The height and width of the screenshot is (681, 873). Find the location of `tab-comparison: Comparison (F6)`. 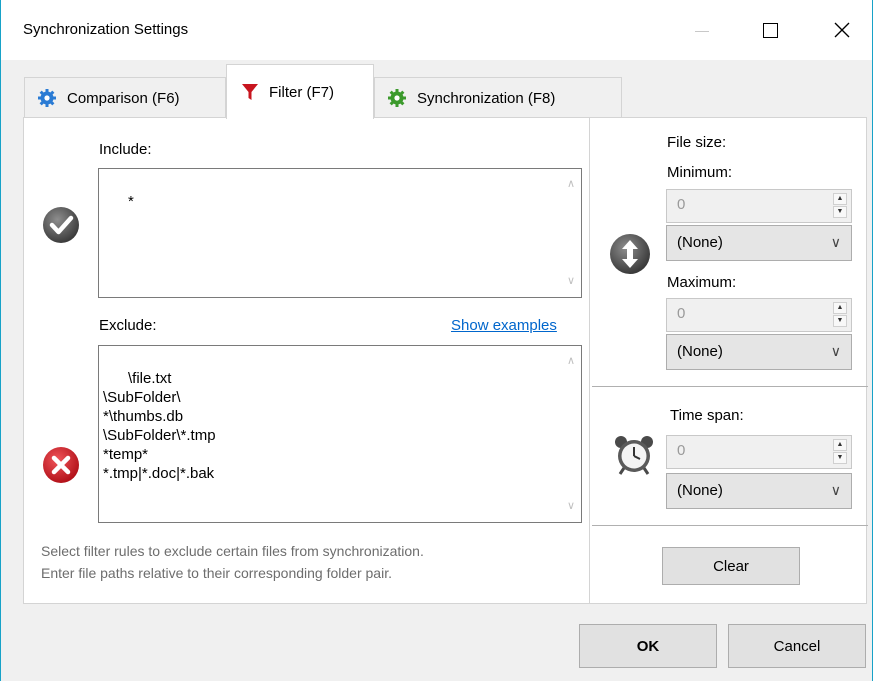

tab-comparison: Comparison (F6) is located at coordinates (125, 97).